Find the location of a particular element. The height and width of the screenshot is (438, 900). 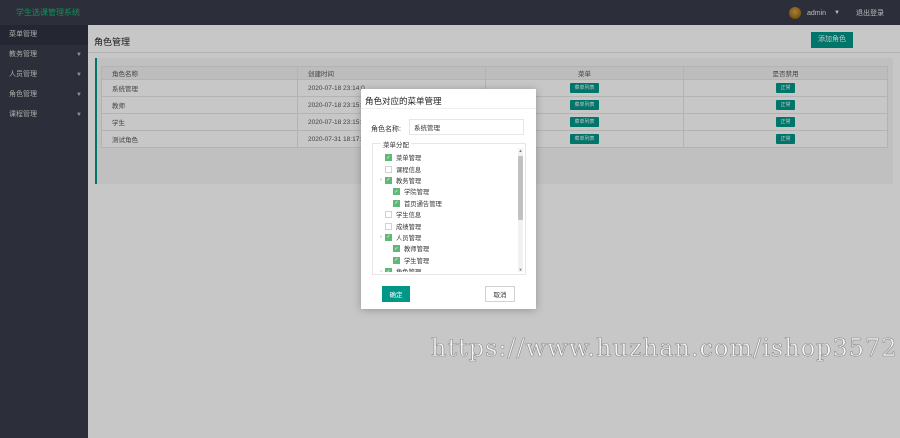

tree-scrollbar: ▲ ▼ is located at coordinates (520, 210).